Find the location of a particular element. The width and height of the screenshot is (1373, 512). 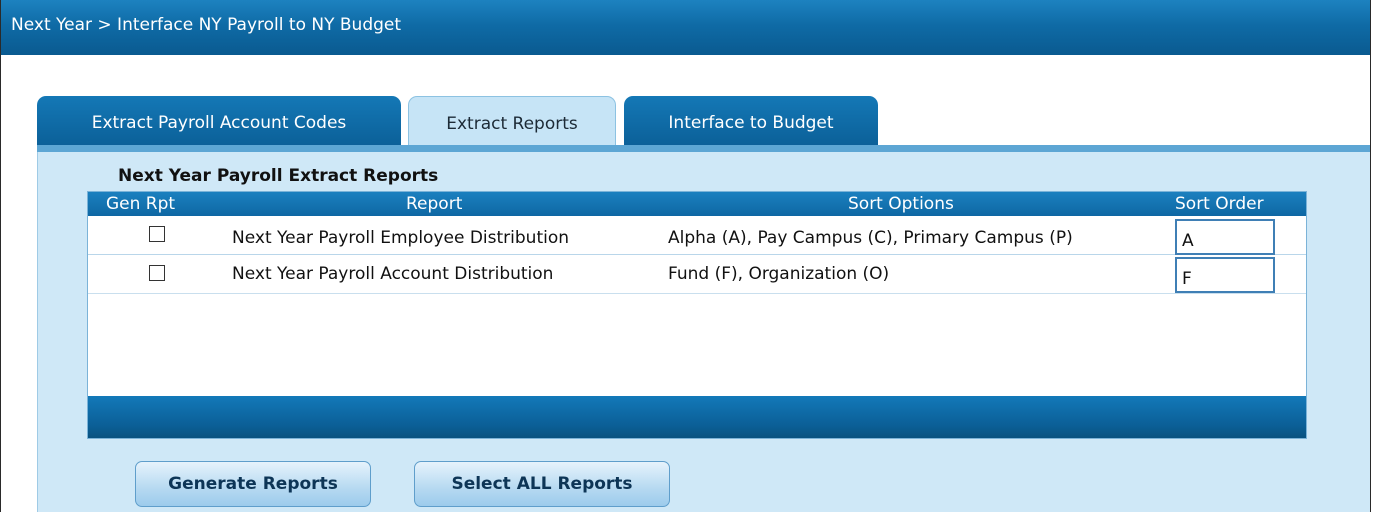

report-name: Next Year Payroll Account Distribution is located at coordinates (393, 274).